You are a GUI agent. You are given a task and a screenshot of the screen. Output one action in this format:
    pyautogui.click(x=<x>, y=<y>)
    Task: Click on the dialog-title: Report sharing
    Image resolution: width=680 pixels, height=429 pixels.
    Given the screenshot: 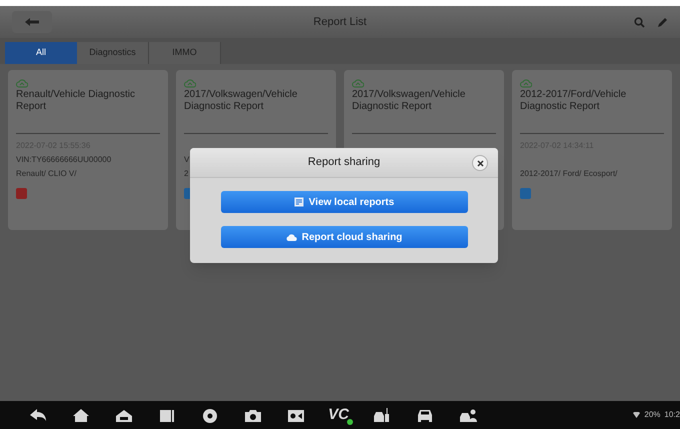 What is the action you would take?
    pyautogui.click(x=344, y=162)
    